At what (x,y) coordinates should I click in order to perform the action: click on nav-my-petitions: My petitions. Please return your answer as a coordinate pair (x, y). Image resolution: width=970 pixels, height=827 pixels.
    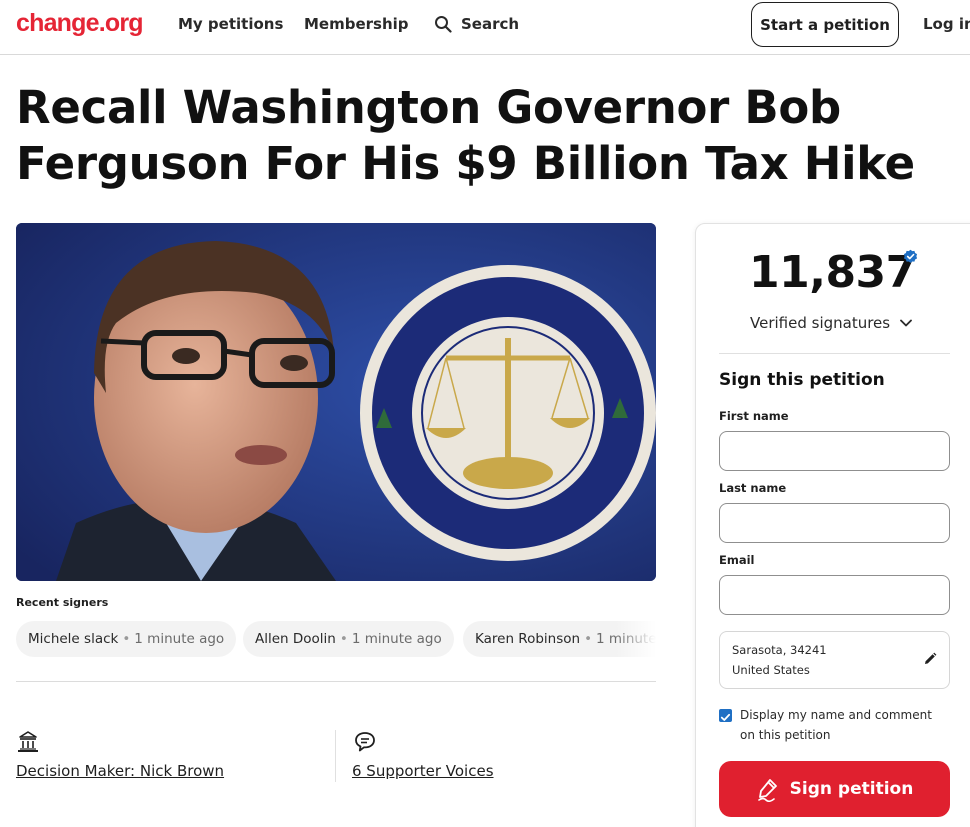
    Looking at the image, I should click on (230, 24).